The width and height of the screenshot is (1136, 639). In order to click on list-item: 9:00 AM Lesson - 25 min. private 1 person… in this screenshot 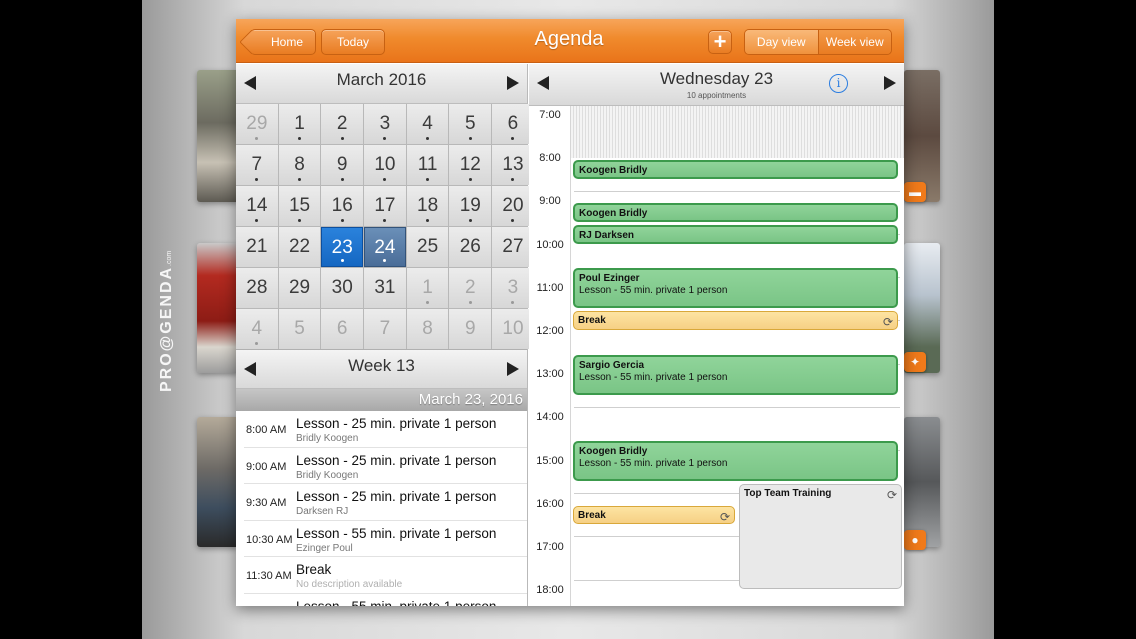, I will do `click(385, 466)`.